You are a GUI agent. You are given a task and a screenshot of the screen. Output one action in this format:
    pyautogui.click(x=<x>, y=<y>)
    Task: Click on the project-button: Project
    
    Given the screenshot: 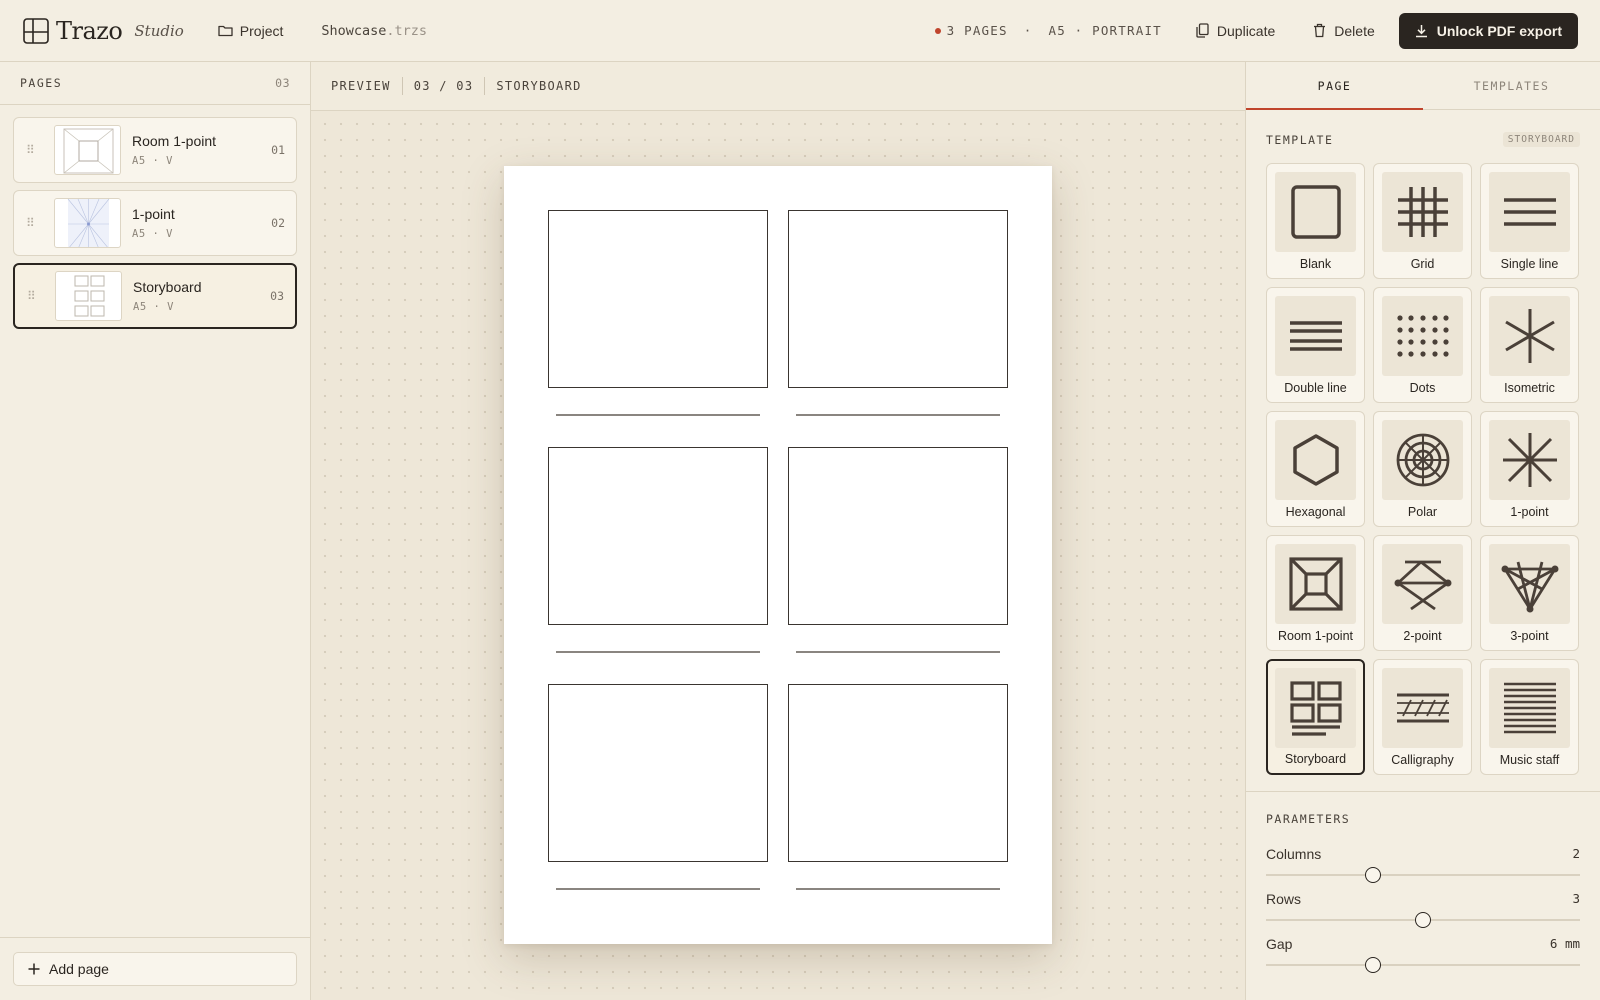 What is the action you would take?
    pyautogui.click(x=251, y=30)
    